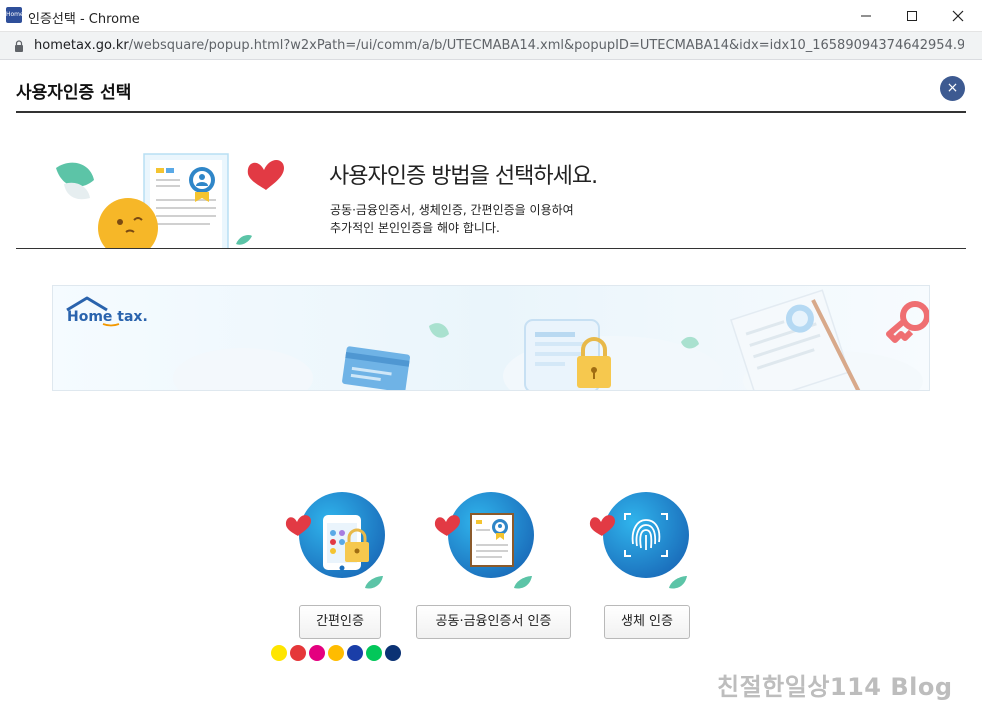 The image size is (982, 722). Describe the element at coordinates (497, 339) in the screenshot. I see `banner-illustration: Home tax.` at that location.